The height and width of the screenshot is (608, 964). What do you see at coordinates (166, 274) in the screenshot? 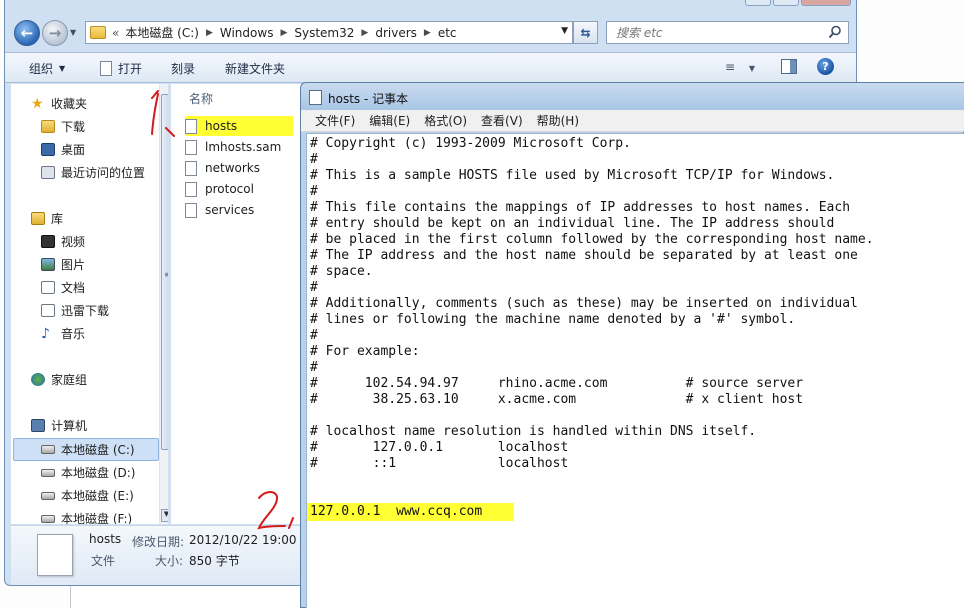
I see `grip-icon: ≡` at bounding box center [166, 274].